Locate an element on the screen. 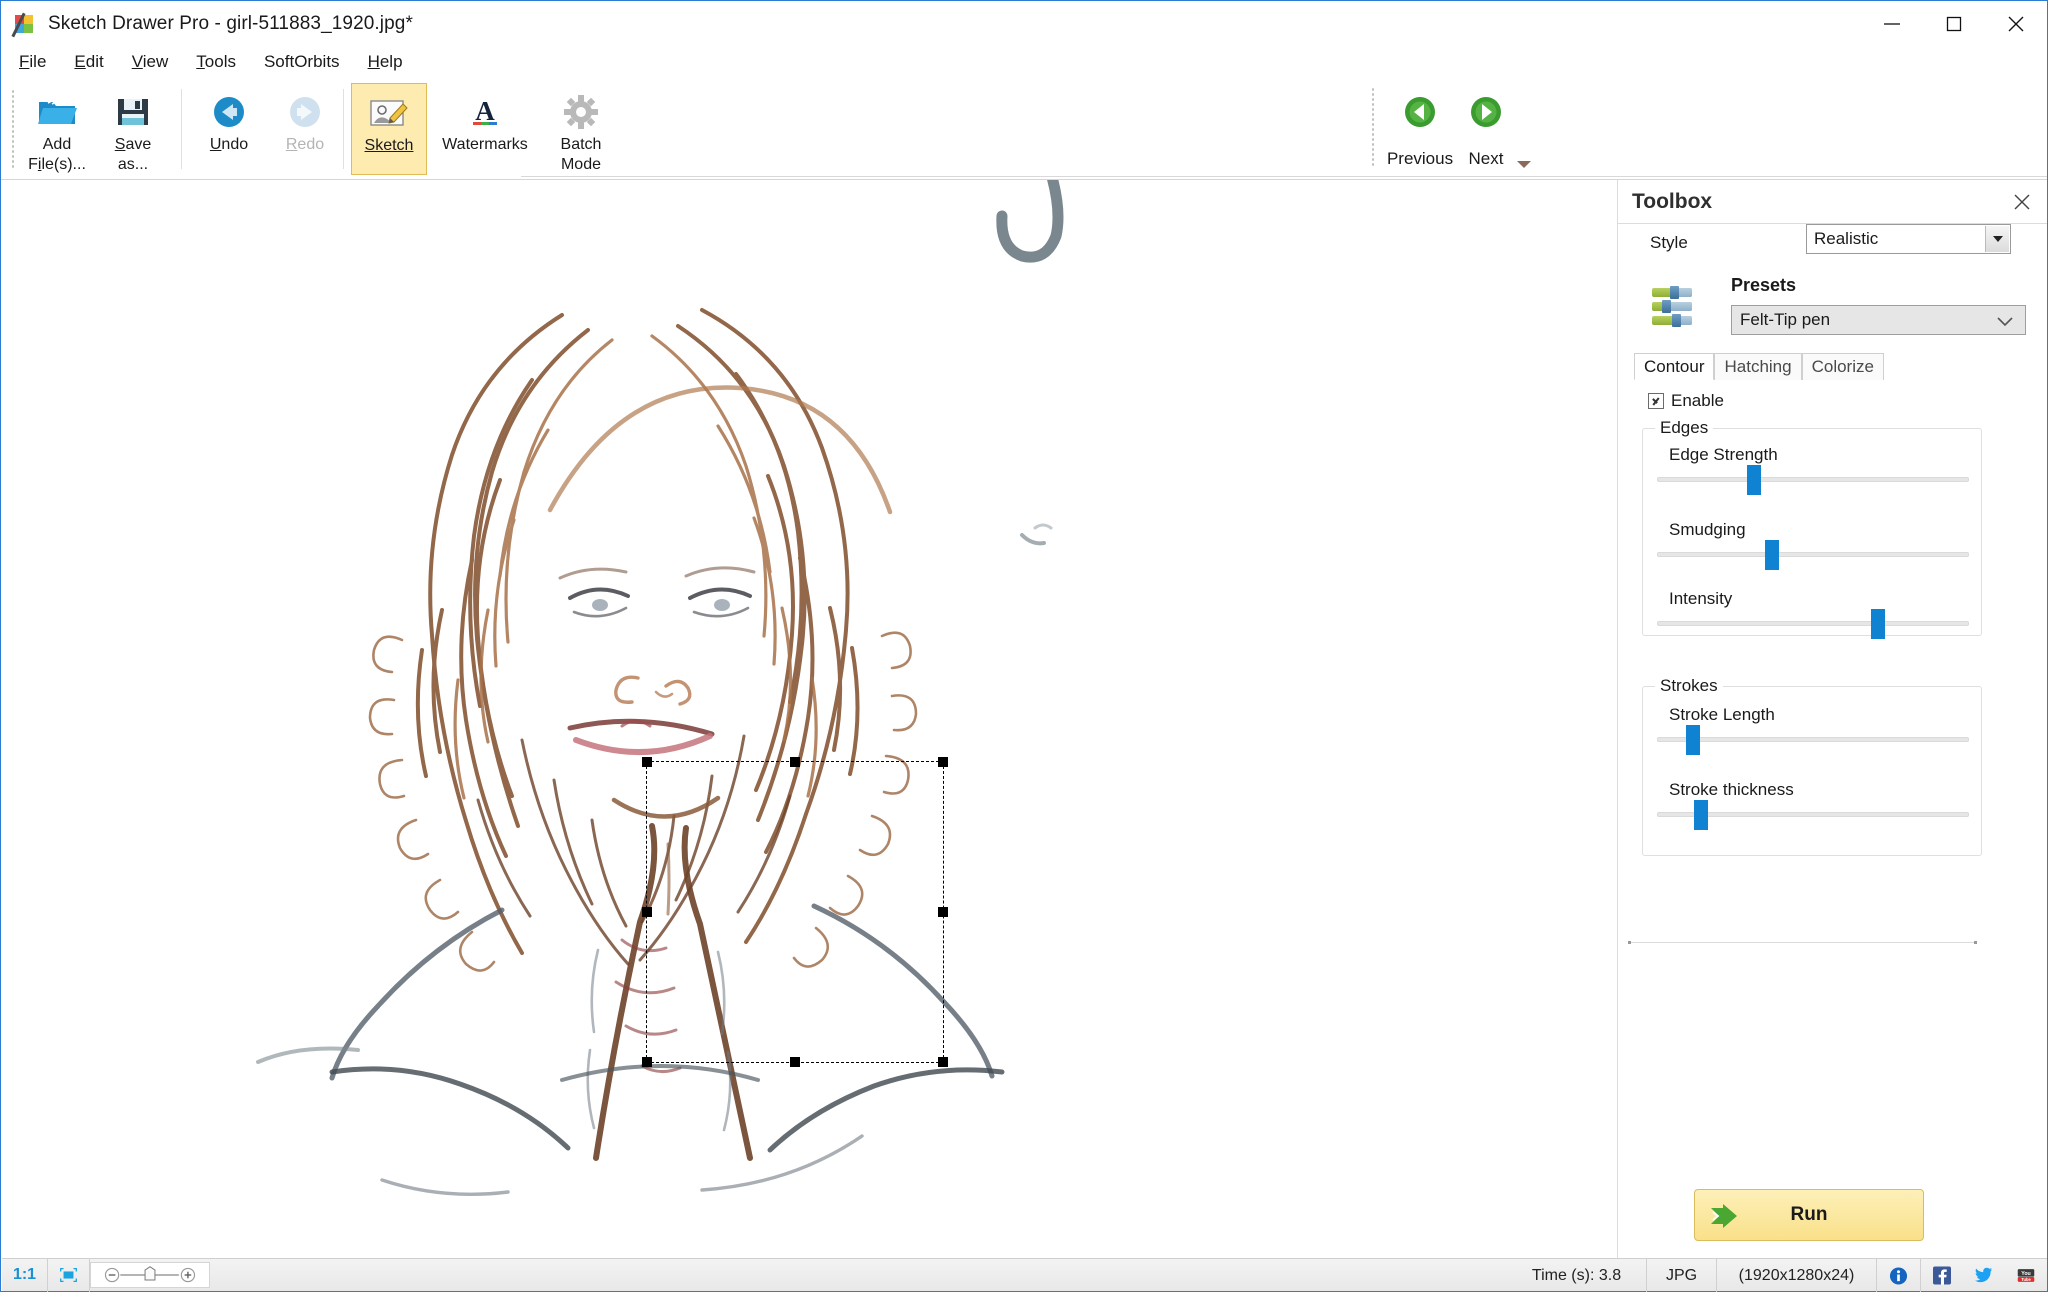 The image size is (2048, 1292). redo-button: Redo is located at coordinates (305, 129).